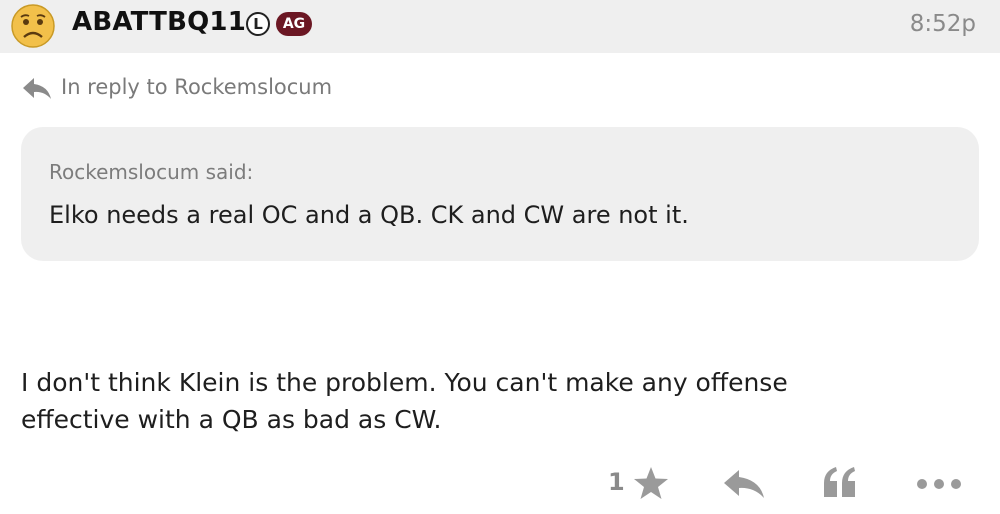 This screenshot has height=514, width=1000. What do you see at coordinates (151, 172) in the screenshot?
I see `quote-author: Rockemslocum said:` at bounding box center [151, 172].